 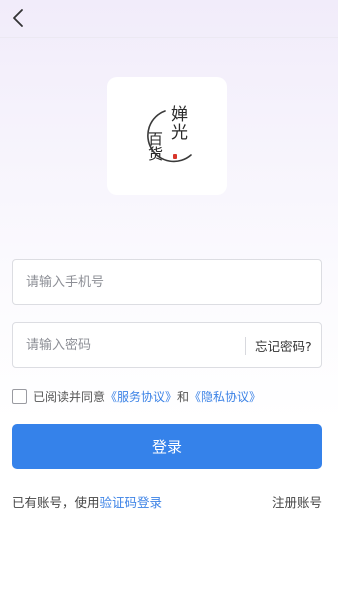 I want to click on forgot-password-link: 忘记密码?, so click(x=283, y=345).